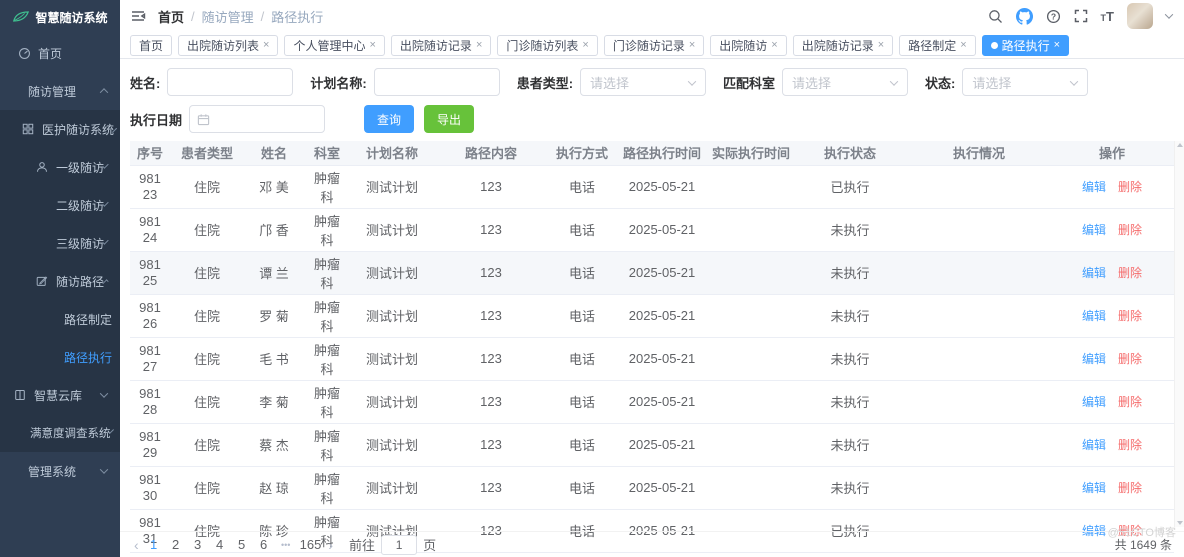  I want to click on page-number: 3, so click(198, 544).